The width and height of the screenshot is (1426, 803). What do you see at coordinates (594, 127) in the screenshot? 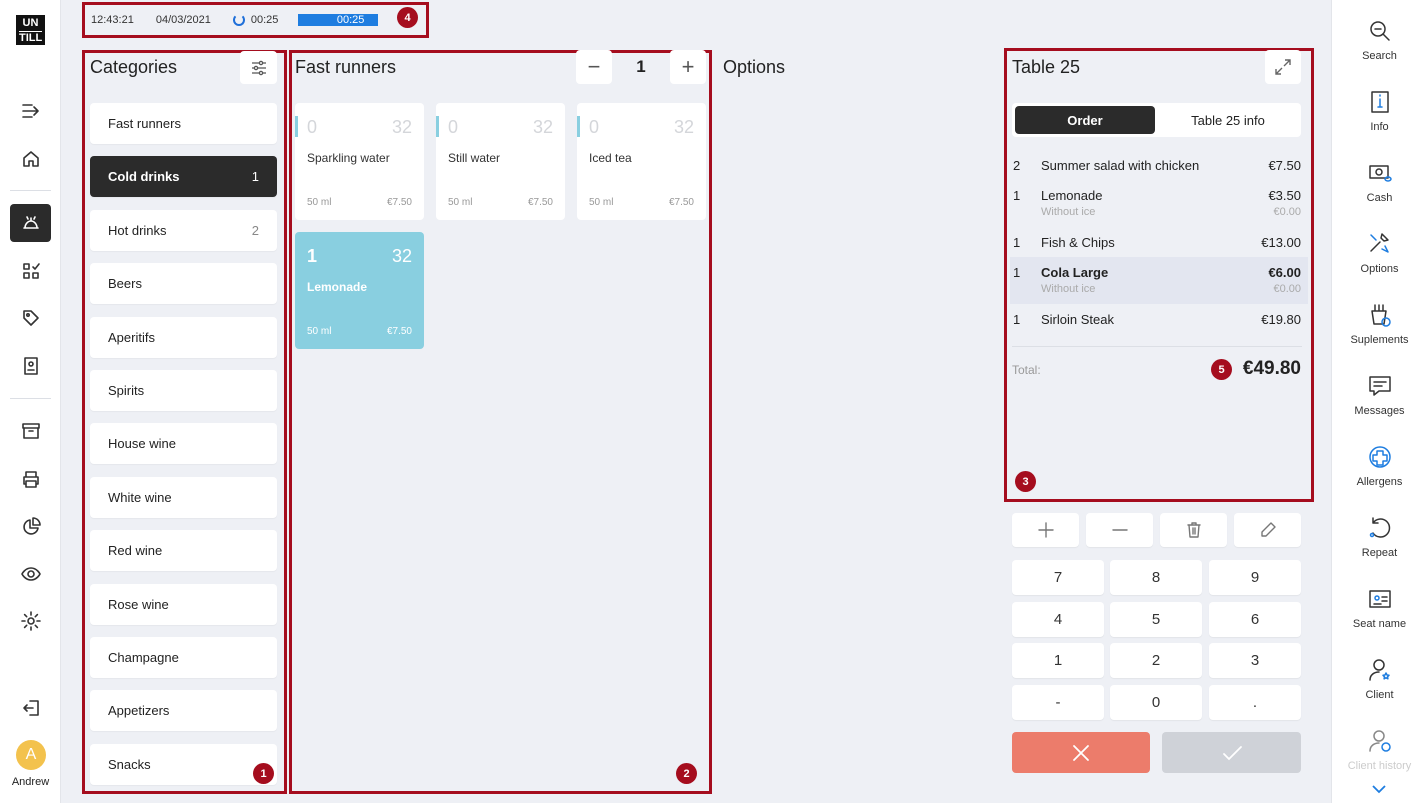
I see `product-qty: 0` at bounding box center [594, 127].